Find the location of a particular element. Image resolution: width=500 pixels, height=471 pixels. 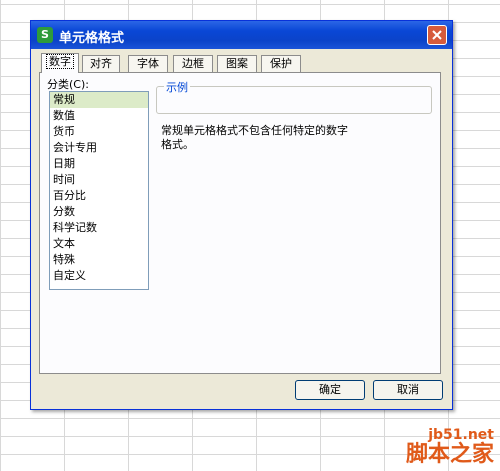

list-item: 文本 is located at coordinates (99, 244).